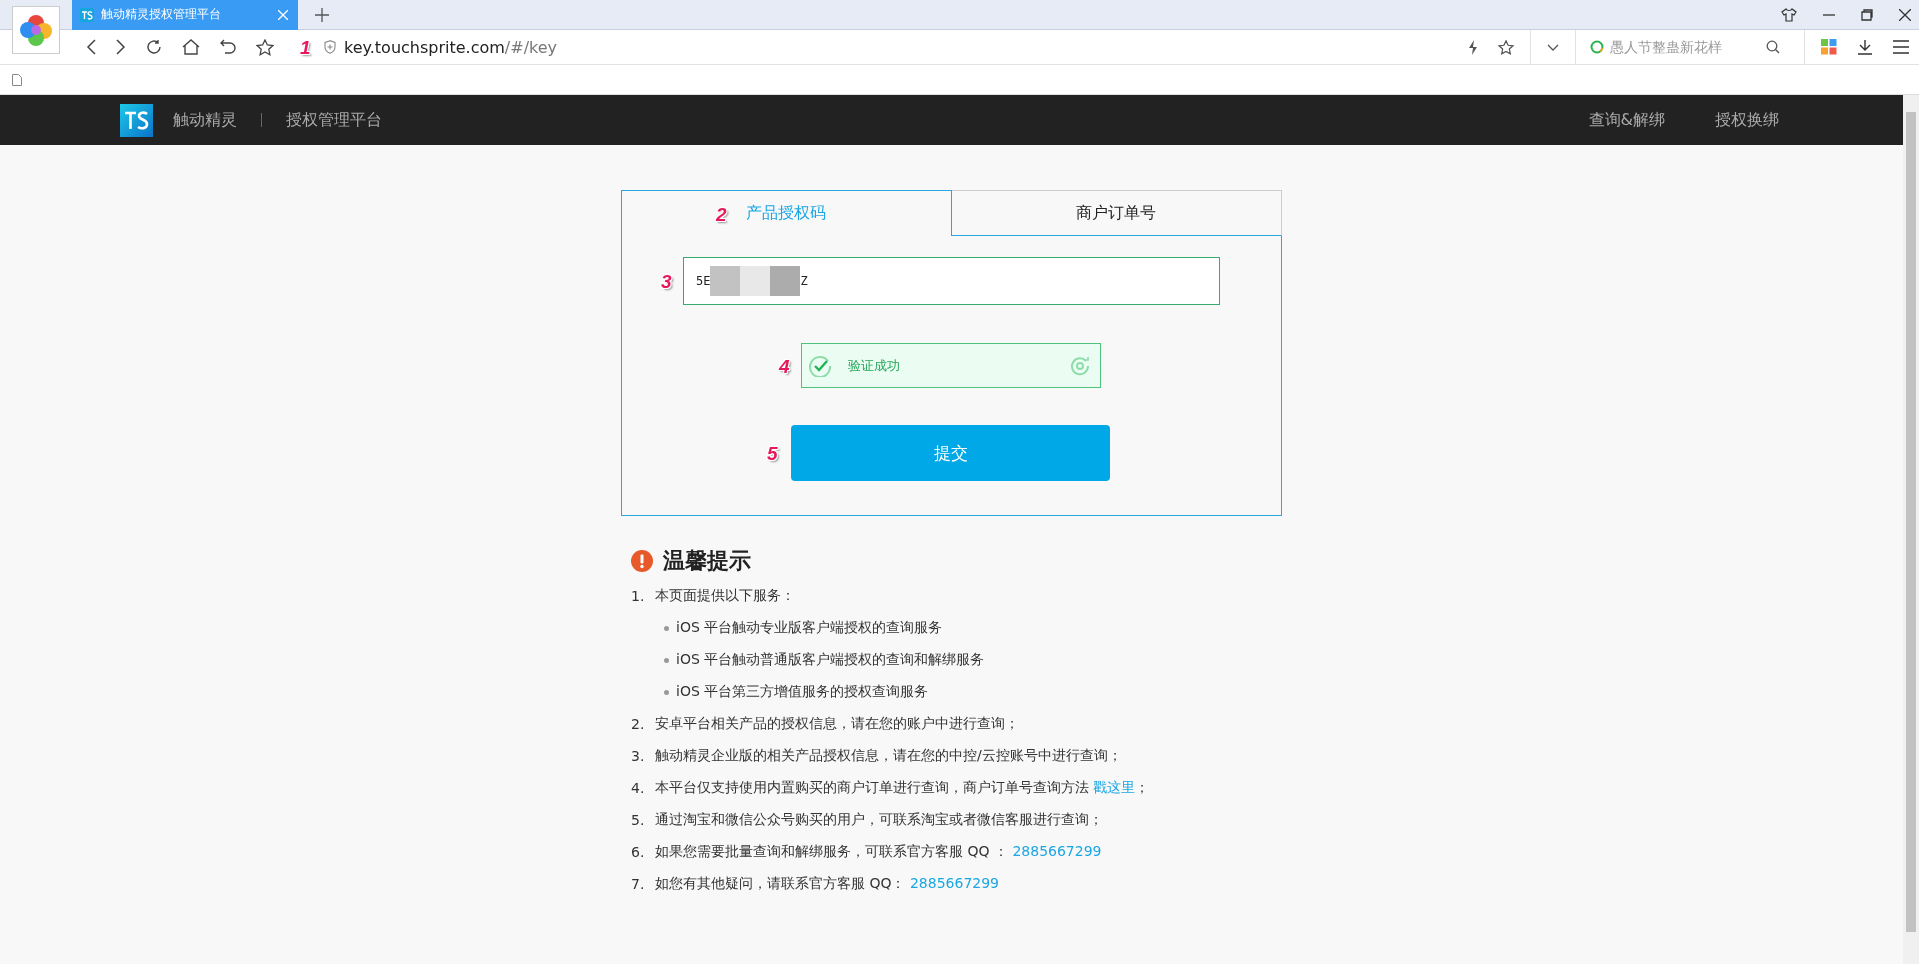 This screenshot has height=965, width=1919. What do you see at coordinates (1865, 47) in the screenshot?
I see `download-icon` at bounding box center [1865, 47].